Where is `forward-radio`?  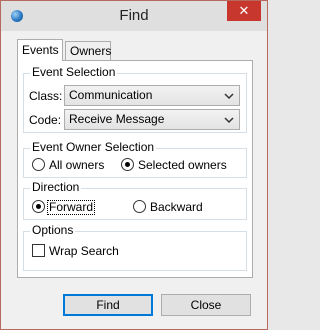
forward-radio is located at coordinates (38, 206).